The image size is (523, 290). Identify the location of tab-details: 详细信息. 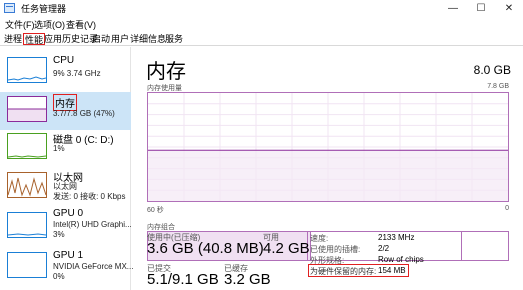
(148, 39).